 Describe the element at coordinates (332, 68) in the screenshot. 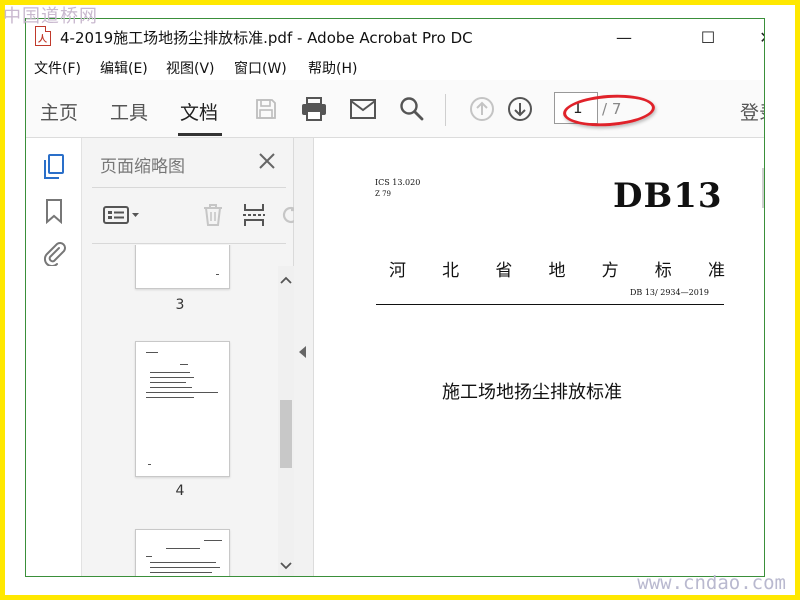

I see `menu-help: 帮助(H)` at that location.